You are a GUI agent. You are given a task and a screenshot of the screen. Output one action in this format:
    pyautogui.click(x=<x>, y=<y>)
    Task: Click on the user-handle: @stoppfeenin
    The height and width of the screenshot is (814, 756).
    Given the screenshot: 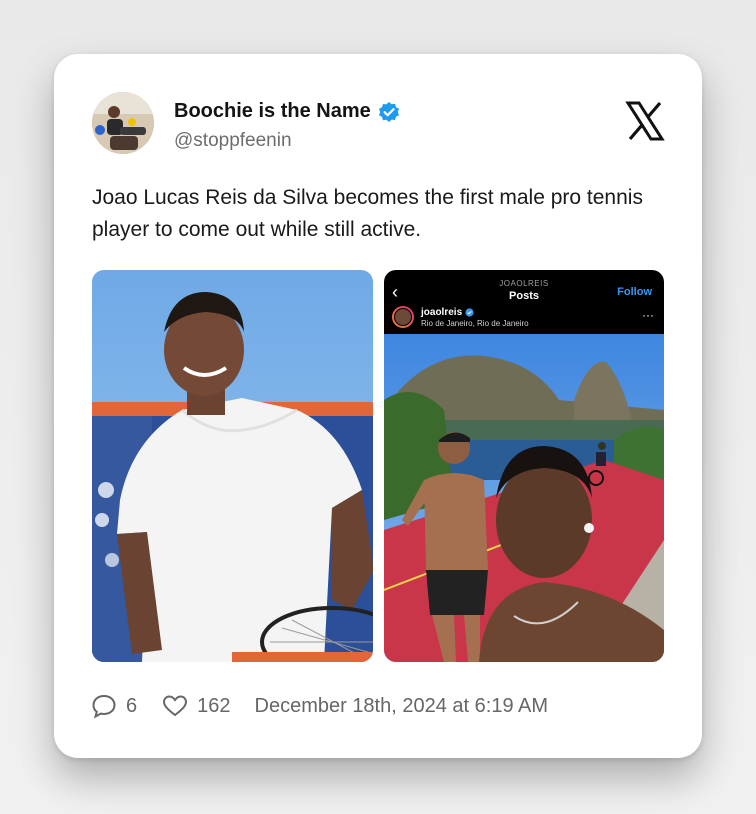 What is the action you would take?
    pyautogui.click(x=233, y=141)
    